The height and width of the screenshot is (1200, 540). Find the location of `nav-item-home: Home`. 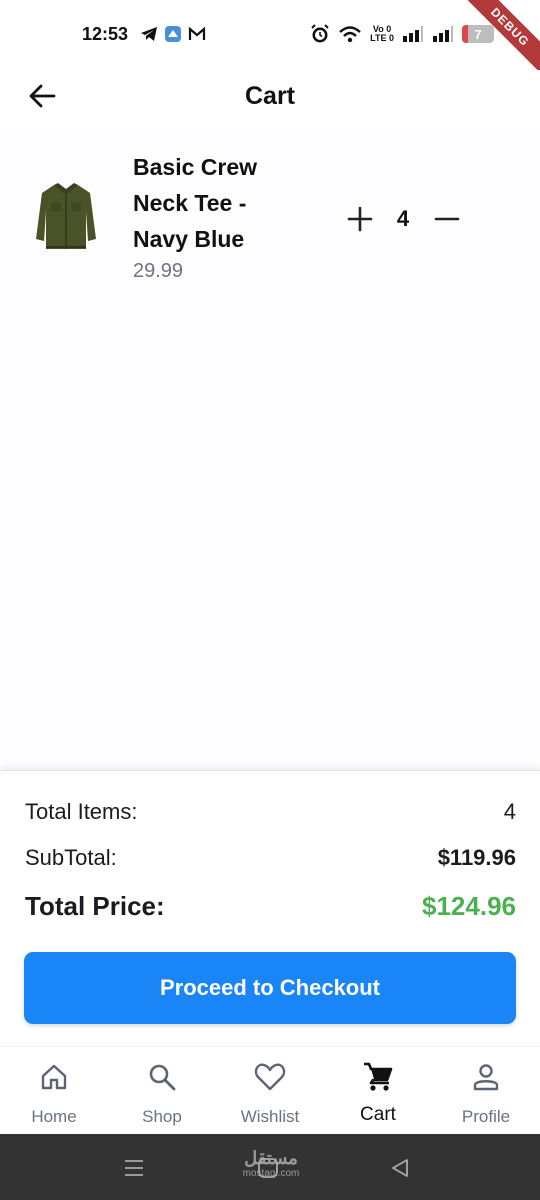

nav-item-home: Home is located at coordinates (54, 1090).